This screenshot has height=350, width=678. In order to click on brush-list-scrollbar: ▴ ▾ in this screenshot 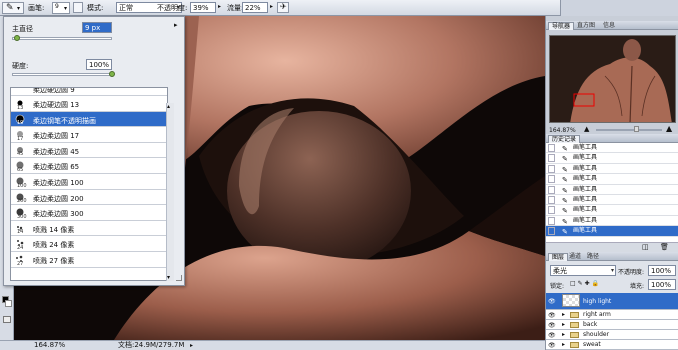, I will do `click(170, 192)`.